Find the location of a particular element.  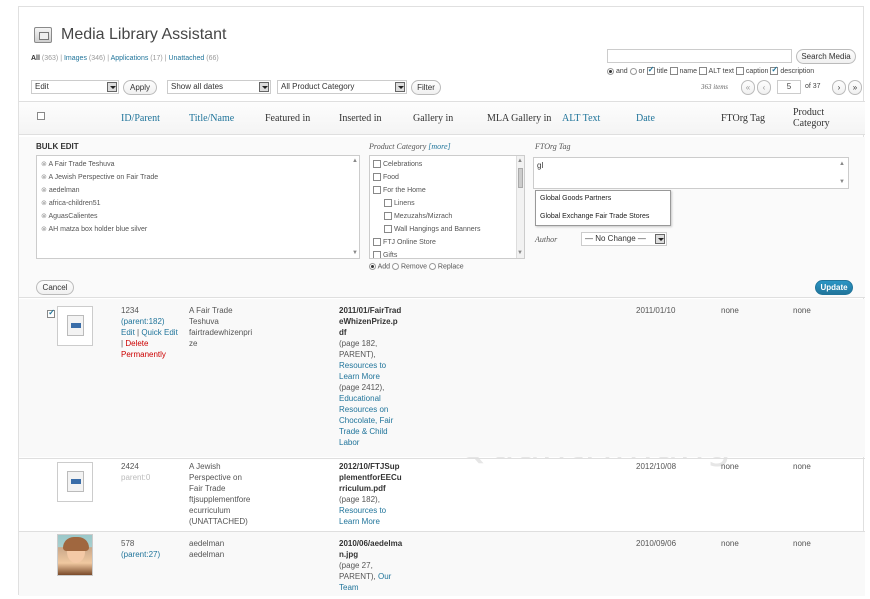

category-more-link: [more] is located at coordinates (439, 146).